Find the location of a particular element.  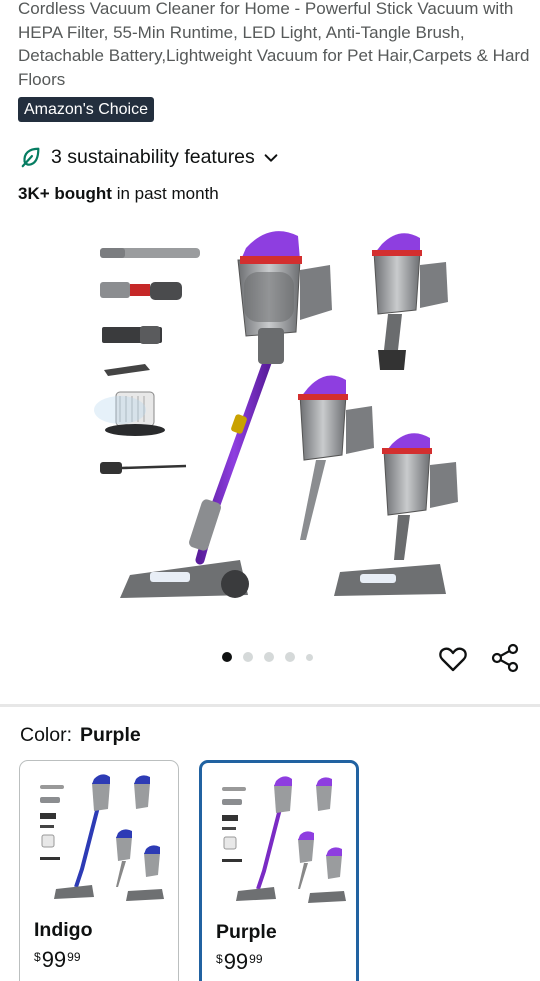

leaf-icon is located at coordinates (30, 157).